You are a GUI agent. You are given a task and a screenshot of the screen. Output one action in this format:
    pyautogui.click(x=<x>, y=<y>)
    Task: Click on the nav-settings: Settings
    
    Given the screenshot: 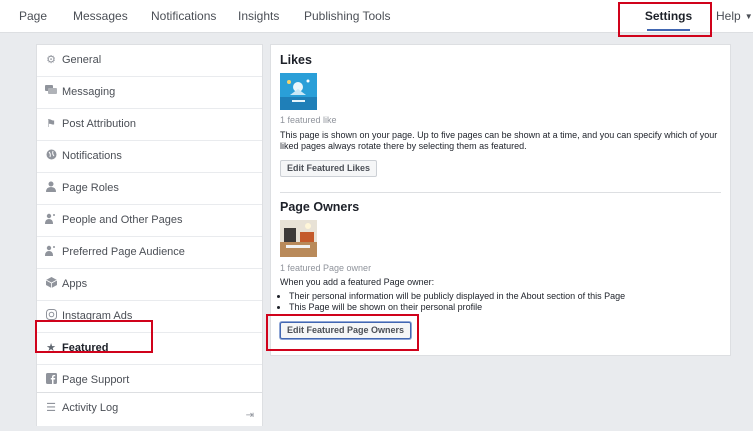 What is the action you would take?
    pyautogui.click(x=668, y=16)
    